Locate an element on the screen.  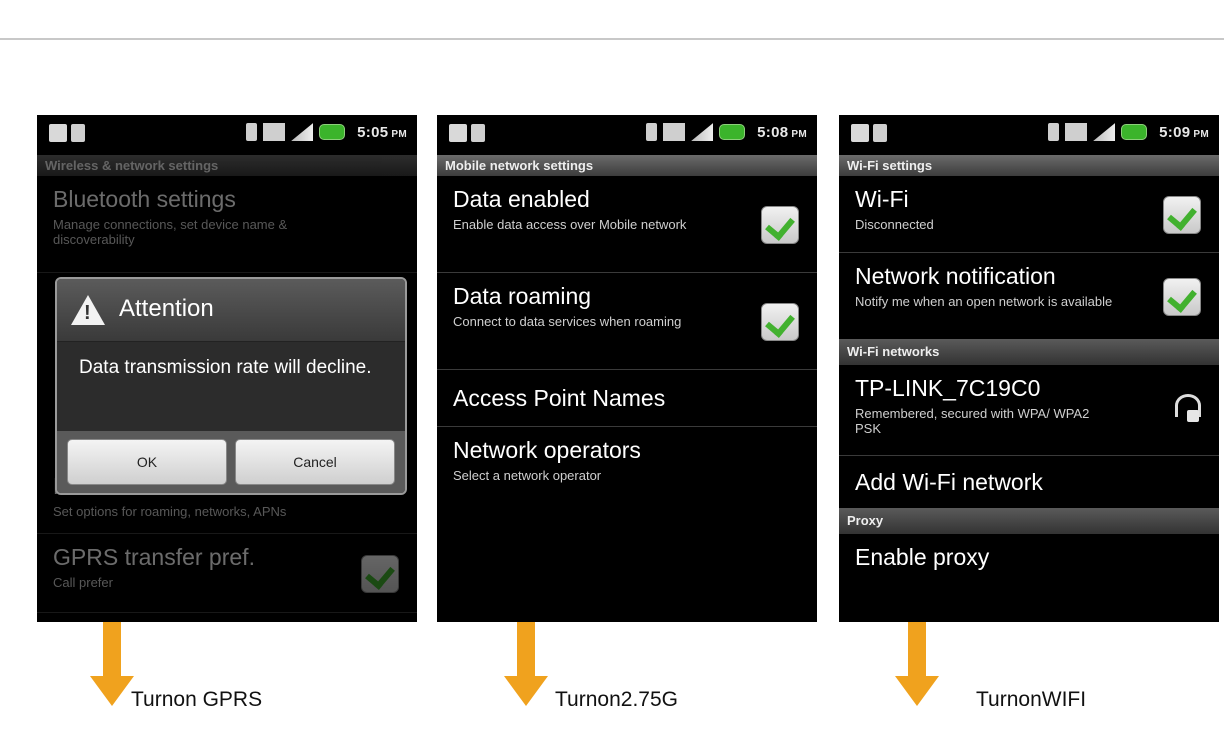
list-item-wifi: Wi-Fi Disconnected is located at coordinates (1029, 214).